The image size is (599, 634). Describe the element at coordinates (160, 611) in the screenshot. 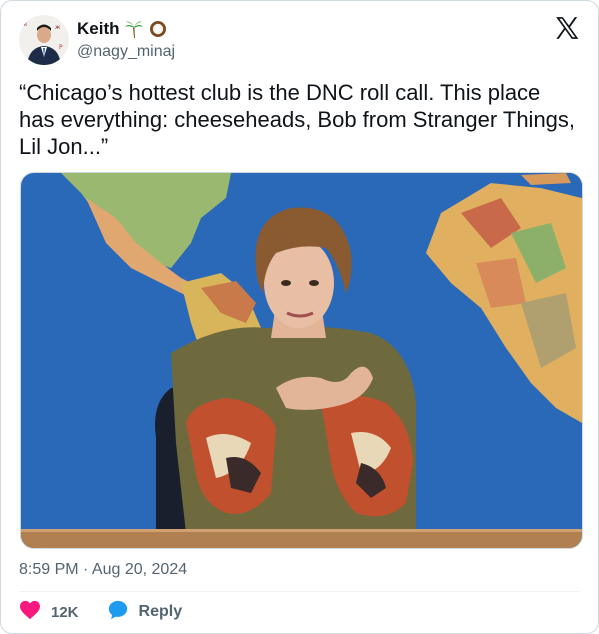

I see `reply-label: Reply` at that location.